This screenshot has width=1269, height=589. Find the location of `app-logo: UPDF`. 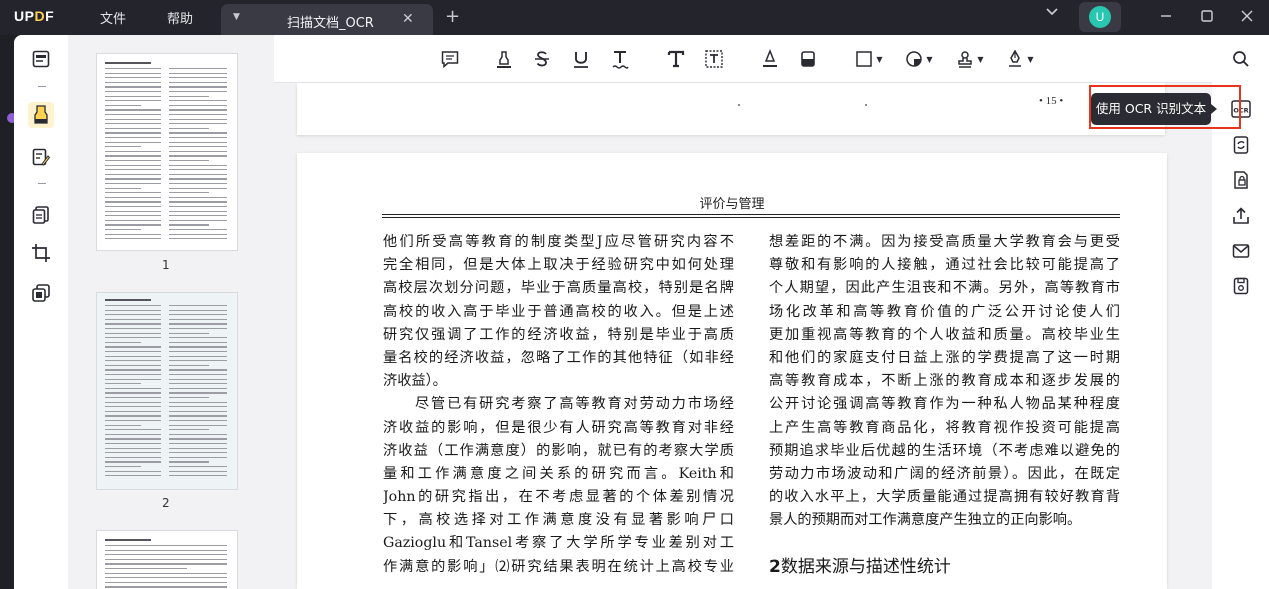

app-logo: UPDF is located at coordinates (34, 16).